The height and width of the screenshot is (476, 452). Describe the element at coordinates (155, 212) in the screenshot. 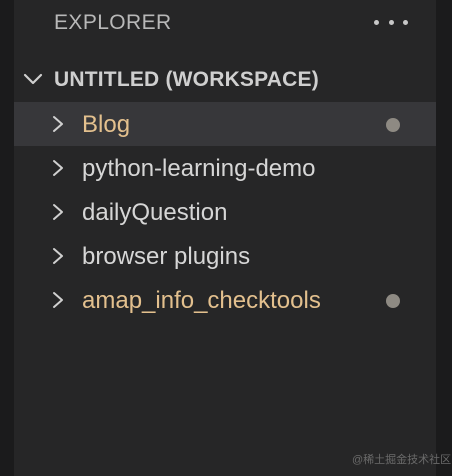

I see `folder-label: dailyQuestion` at that location.